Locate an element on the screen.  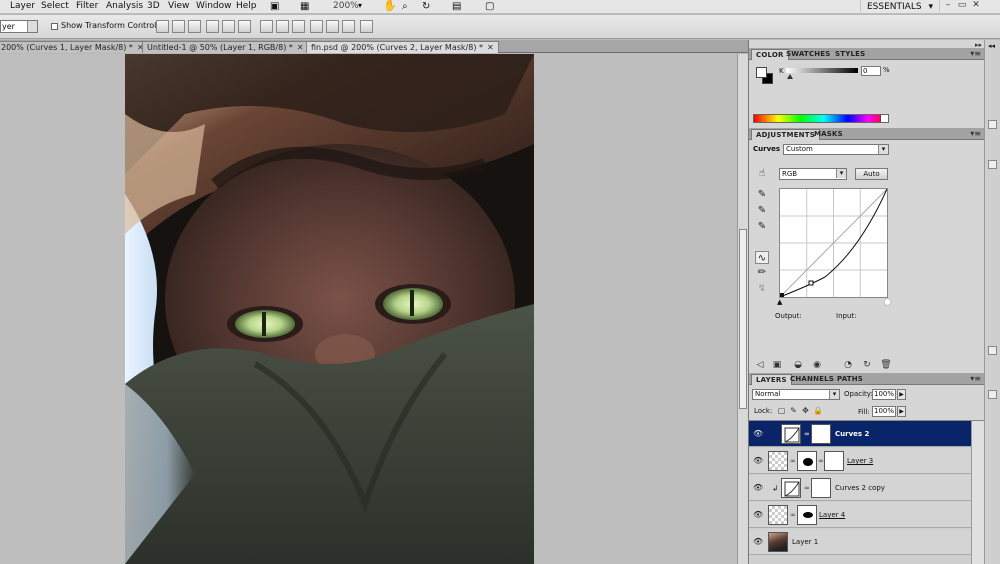
black-eyedropper-icon: ✎ is located at coordinates (762, 194).